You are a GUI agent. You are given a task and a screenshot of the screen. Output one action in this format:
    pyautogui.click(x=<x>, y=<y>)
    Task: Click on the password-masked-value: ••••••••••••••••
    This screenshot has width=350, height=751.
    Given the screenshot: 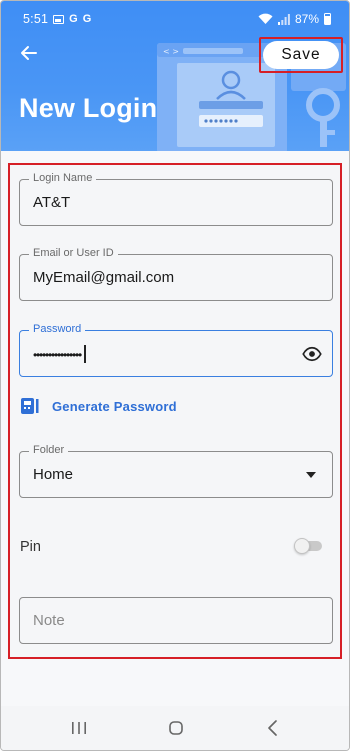 What is the action you would take?
    pyautogui.click(x=59, y=354)
    